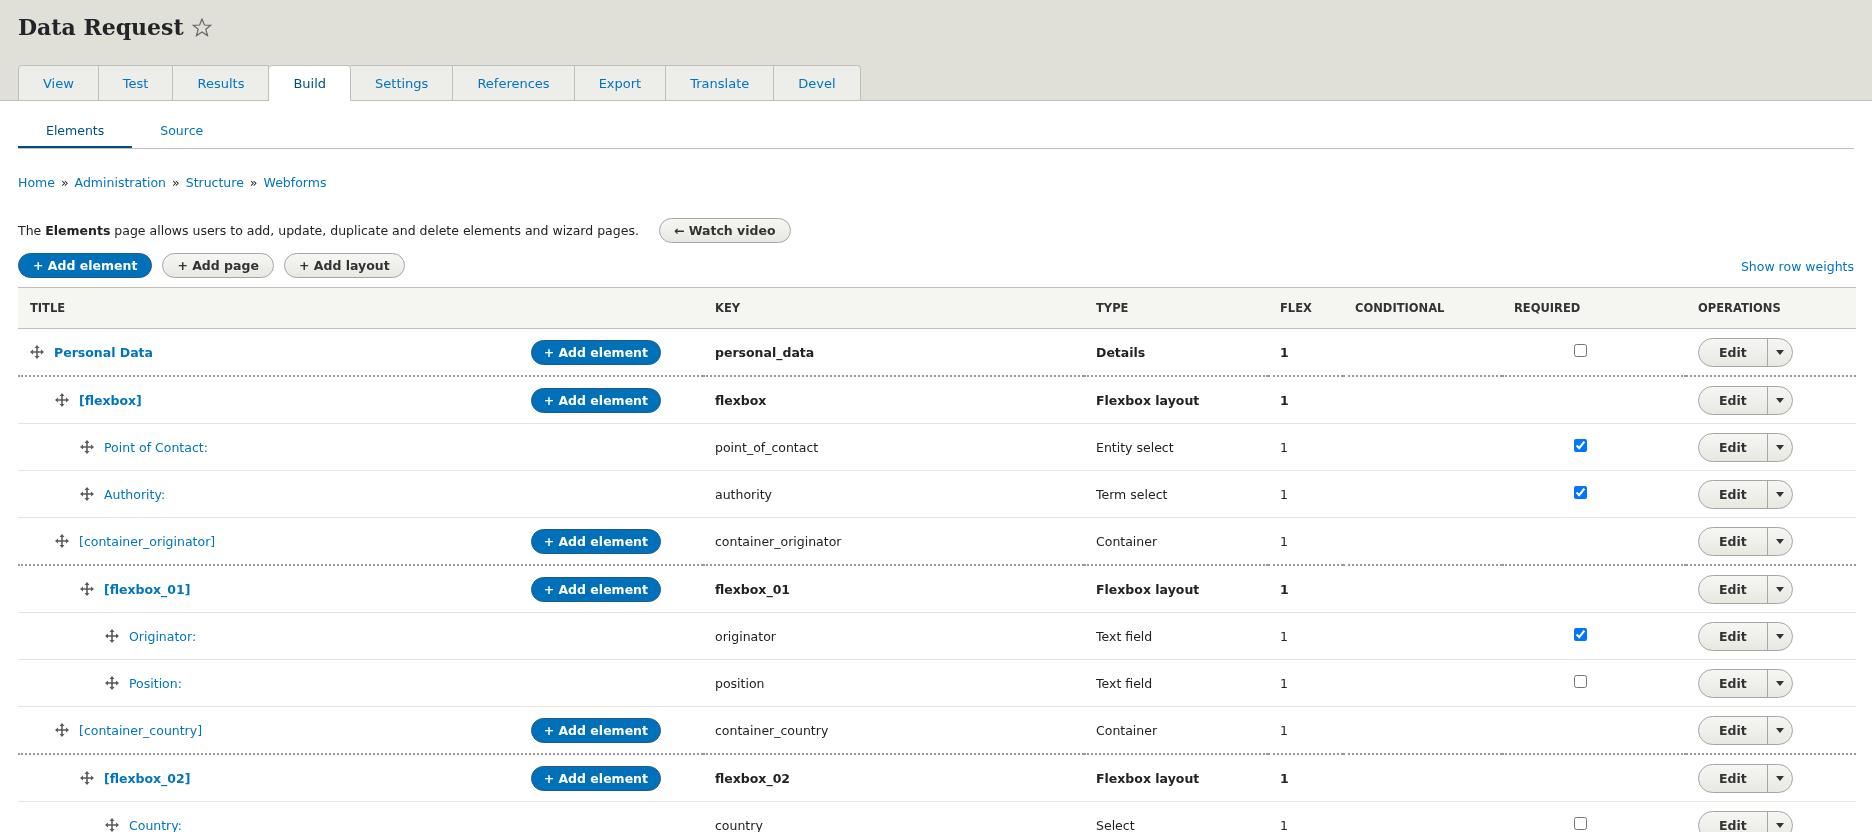  Describe the element at coordinates (310, 83) in the screenshot. I see `tab: Build` at that location.